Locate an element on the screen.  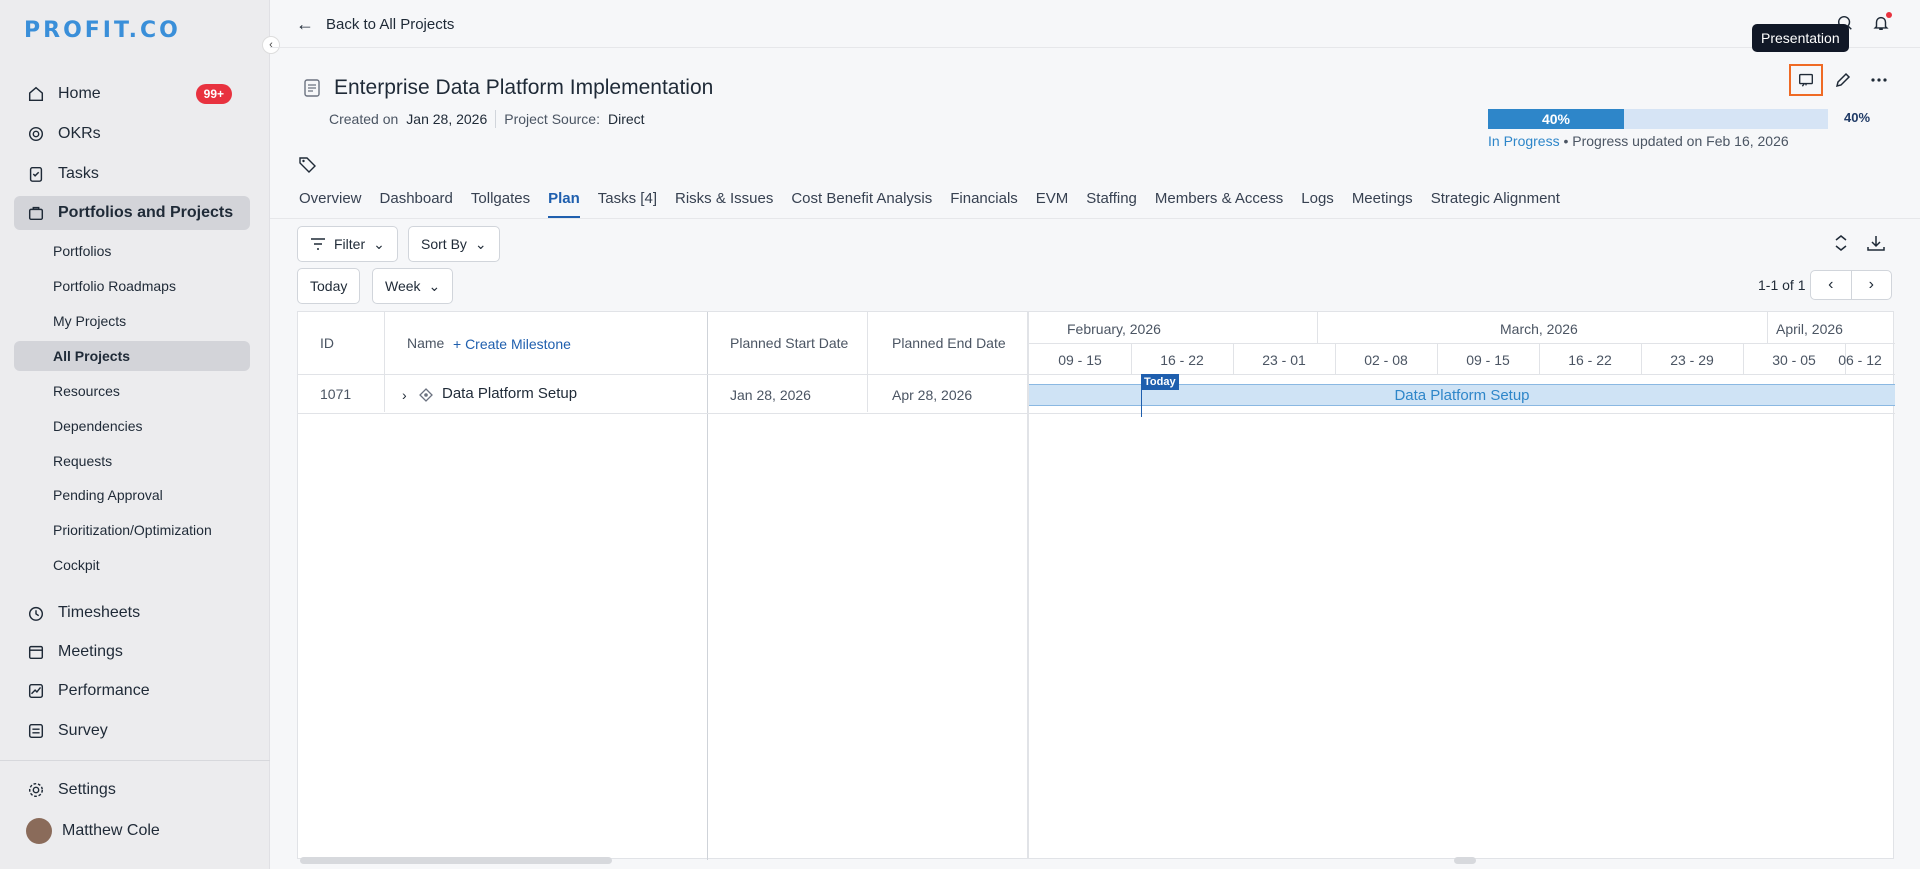
sidebar-subitem-resources: Resources is located at coordinates (132, 391).